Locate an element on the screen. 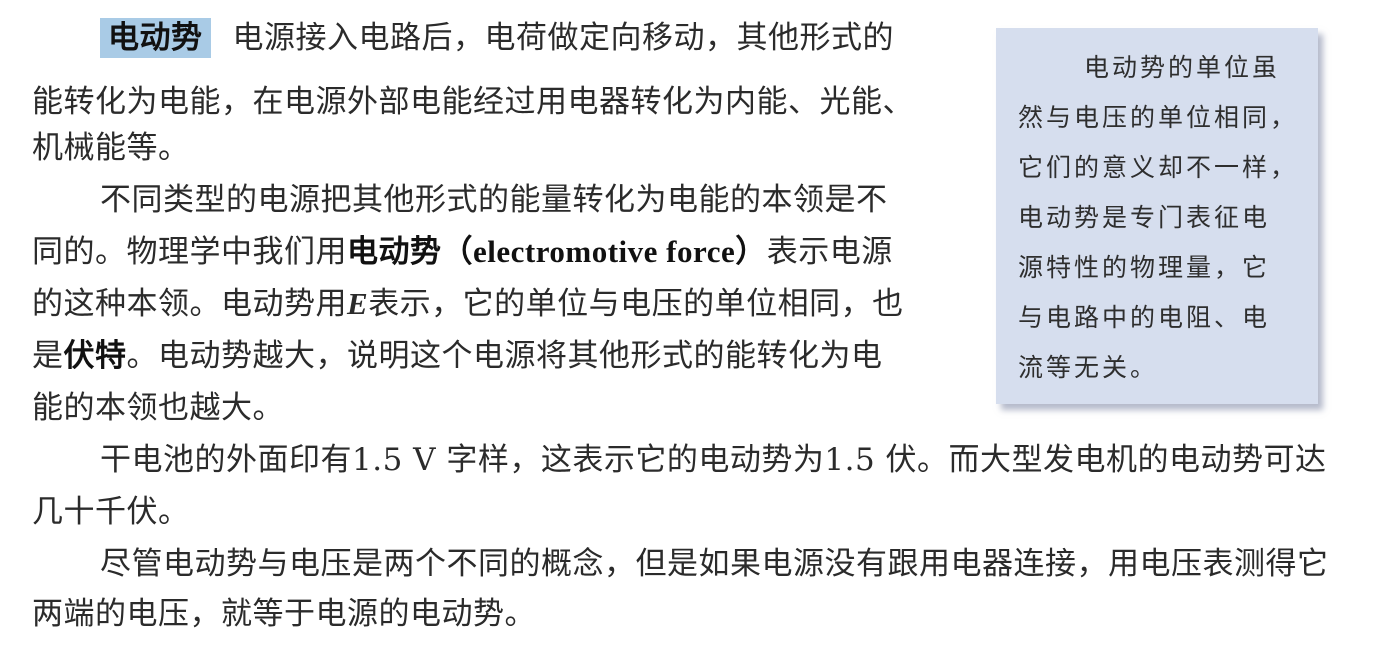 This screenshot has height=645, width=1376. side-note-line: 它们的意义却不一样， is located at coordinates (1158, 167).